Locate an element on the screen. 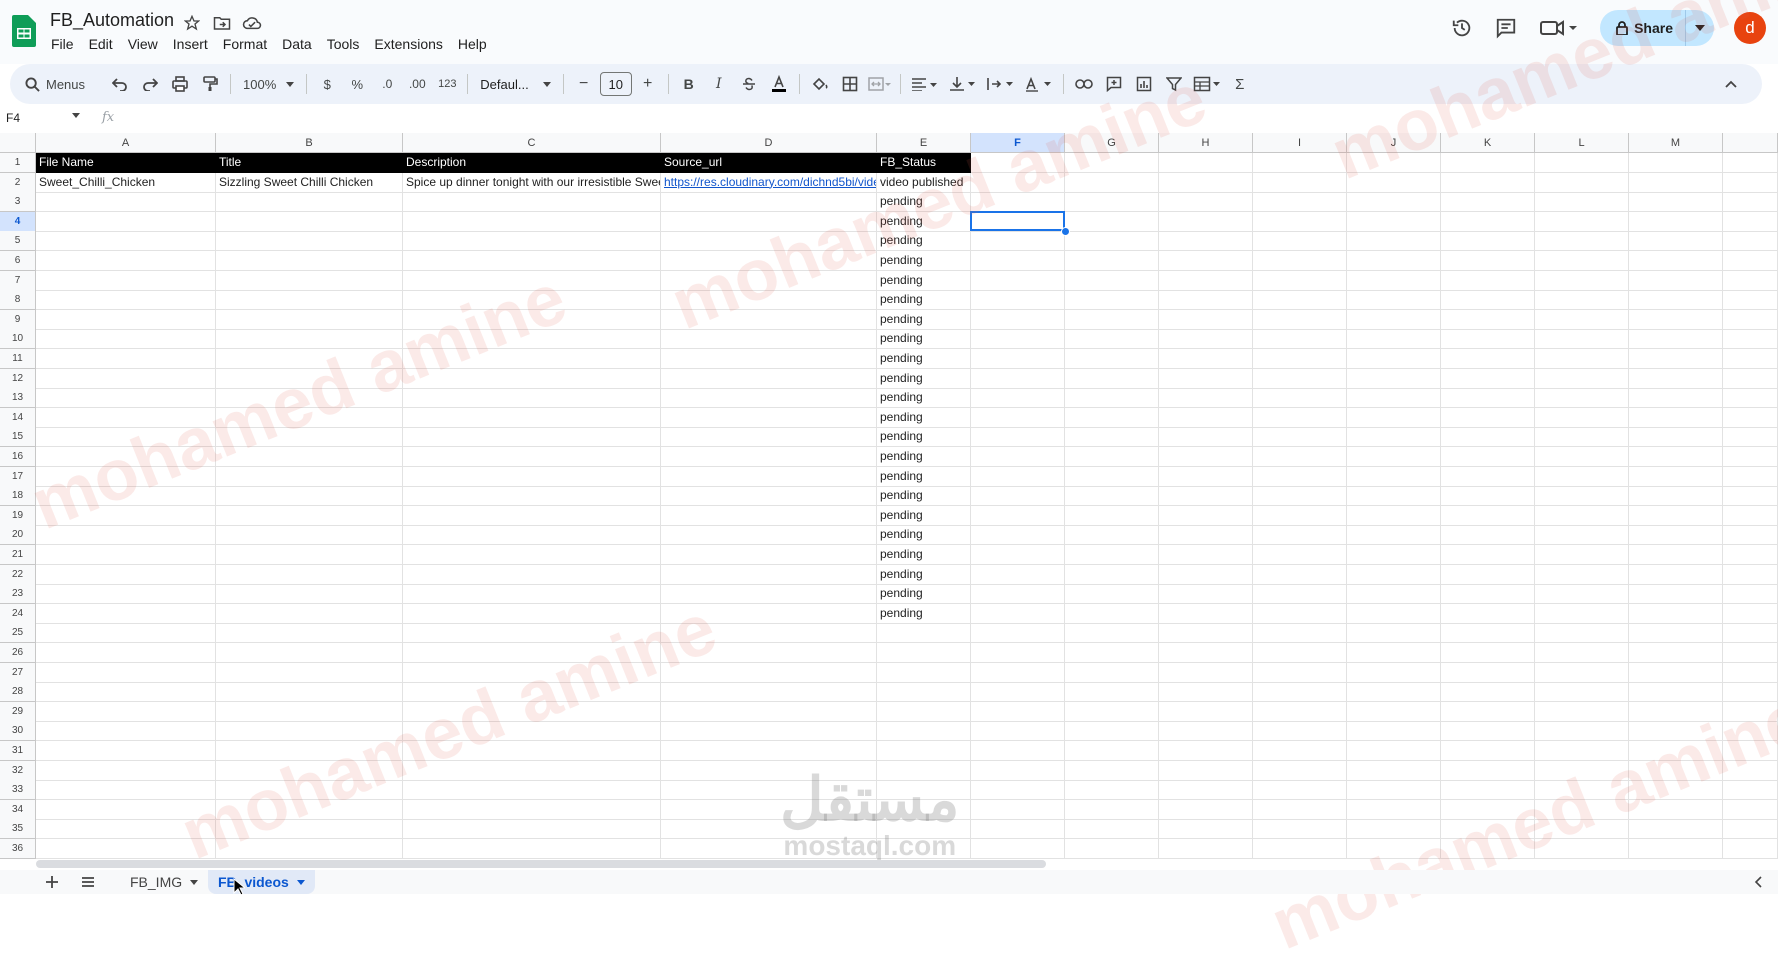 The width and height of the screenshot is (1778, 966). text-wrapping-icon is located at coordinates (1001, 84).